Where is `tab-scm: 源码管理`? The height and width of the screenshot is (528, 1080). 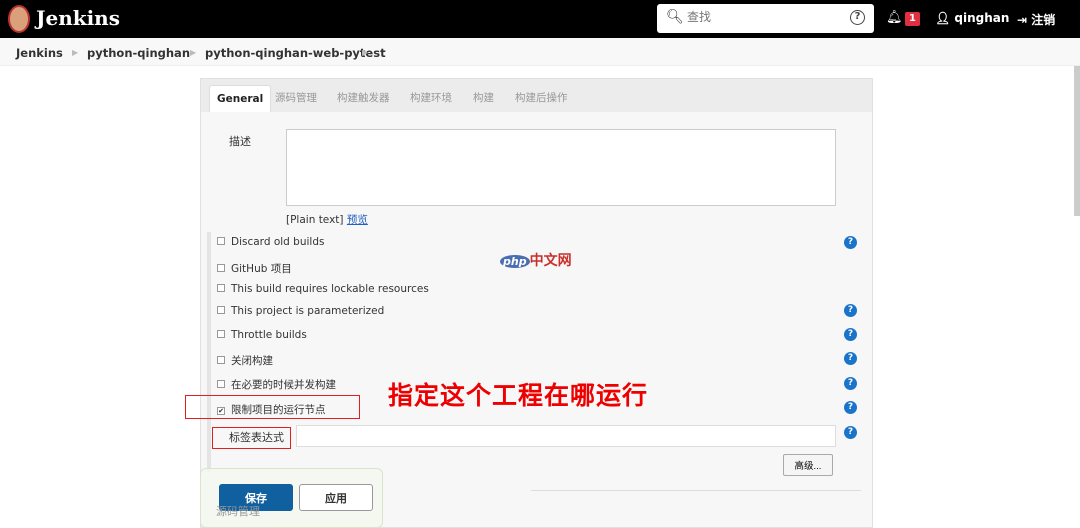
tab-scm: 源码管理 is located at coordinates (296, 98).